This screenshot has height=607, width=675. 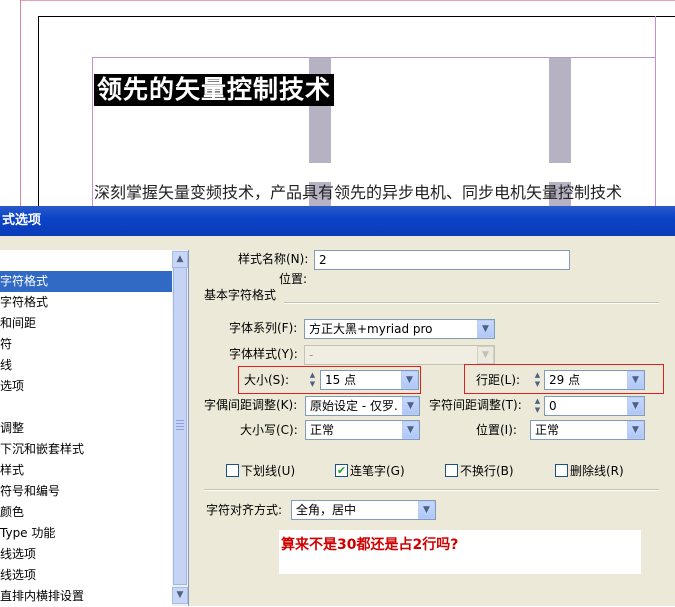 What do you see at coordinates (244, 510) in the screenshot?
I see `char-alignment-label: 字符对齐方式:` at bounding box center [244, 510].